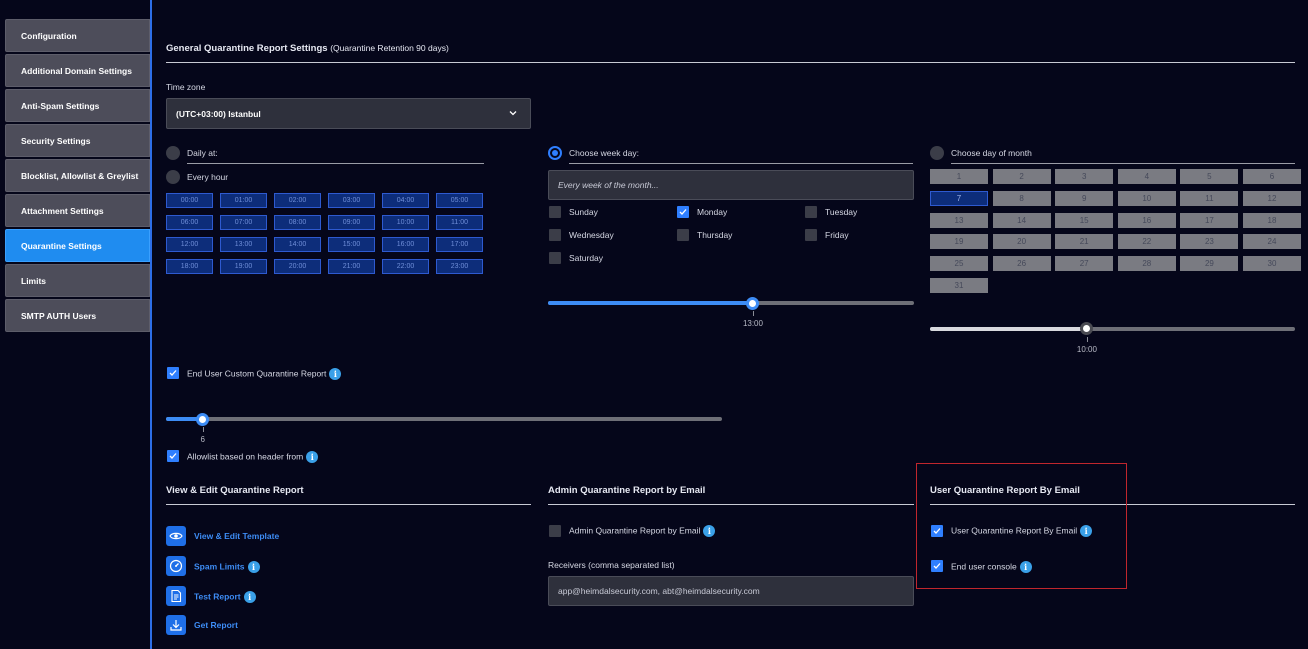  What do you see at coordinates (1146, 220) in the screenshot?
I see `month-day-option: 16` at bounding box center [1146, 220].